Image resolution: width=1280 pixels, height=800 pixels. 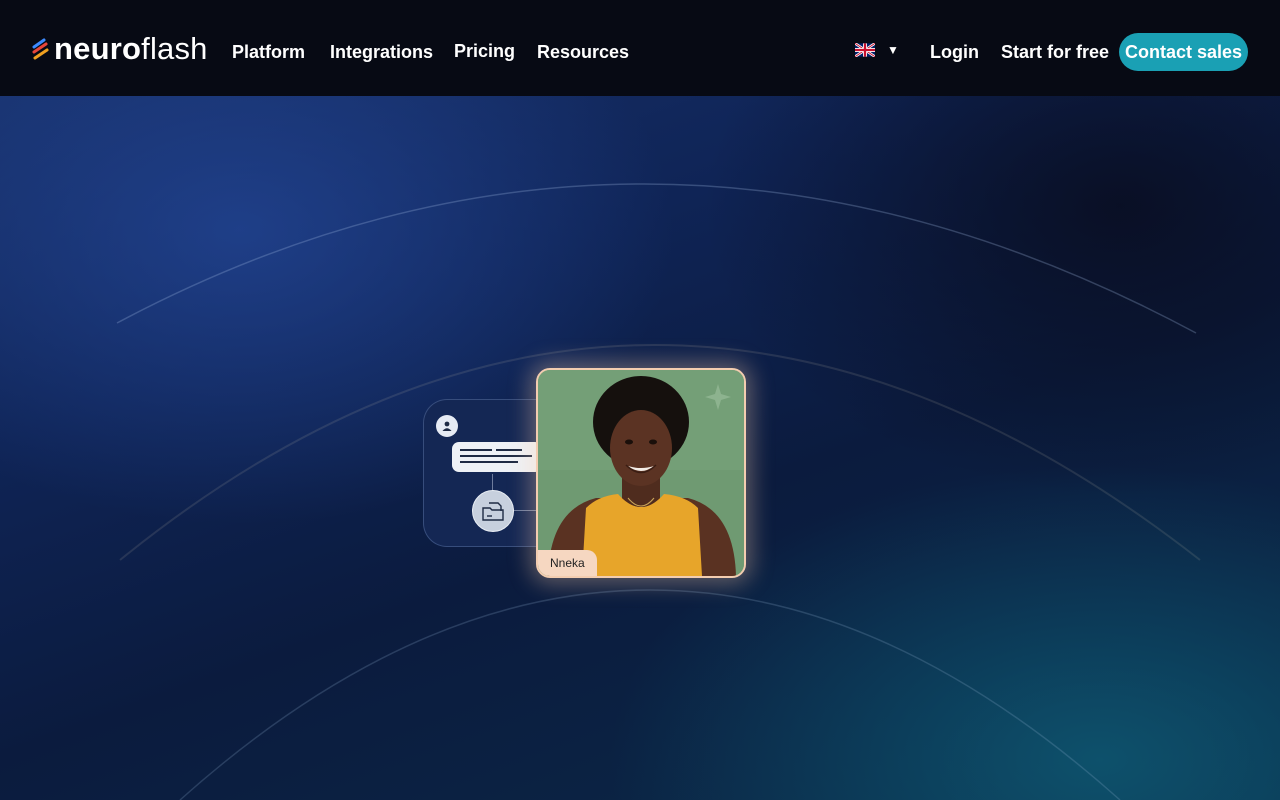 I want to click on persona-portrait-card: Nneka, so click(x=641, y=473).